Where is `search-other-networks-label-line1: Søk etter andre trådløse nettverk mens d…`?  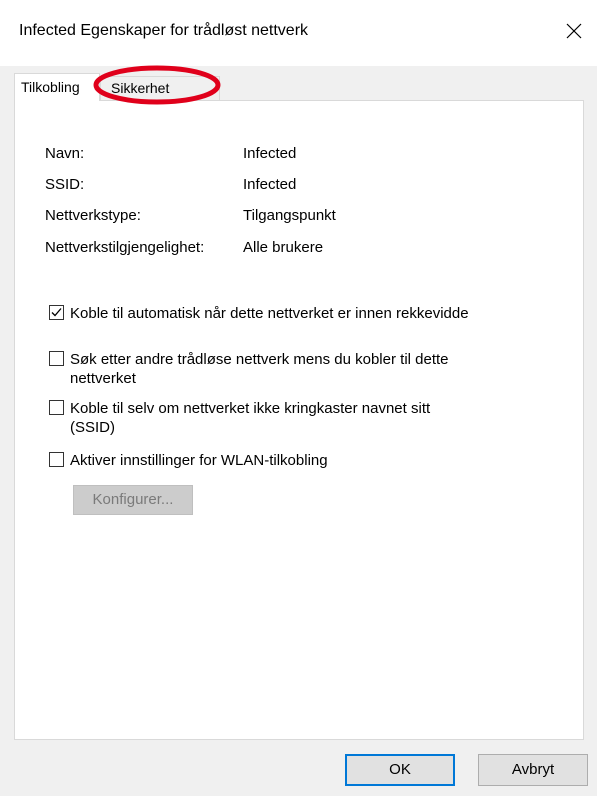 search-other-networks-label-line1: Søk etter andre trådløse nettverk mens d… is located at coordinates (259, 359).